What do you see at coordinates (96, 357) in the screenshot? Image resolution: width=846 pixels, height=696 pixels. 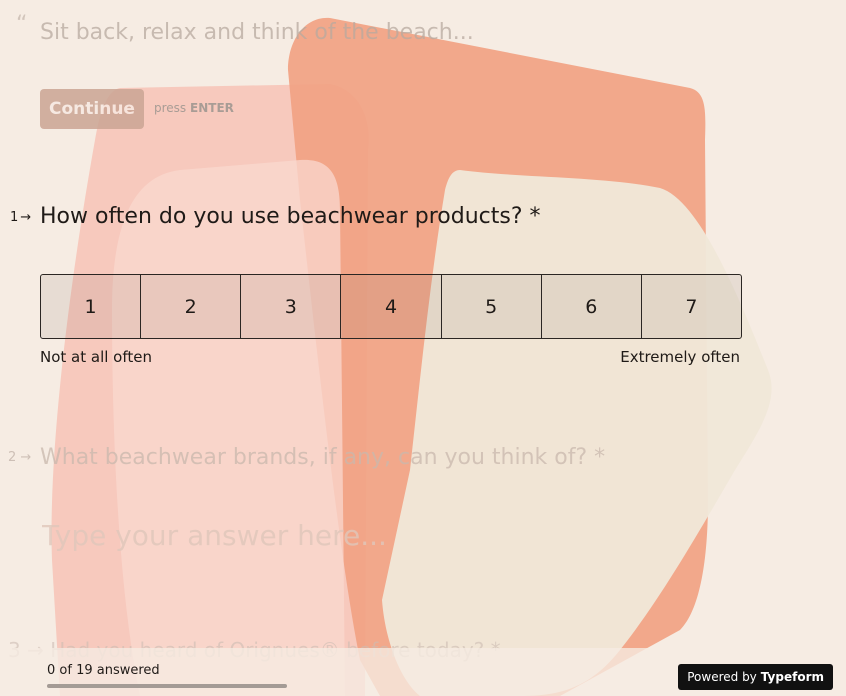 I see `scale-label-low: Not at all often` at bounding box center [96, 357].